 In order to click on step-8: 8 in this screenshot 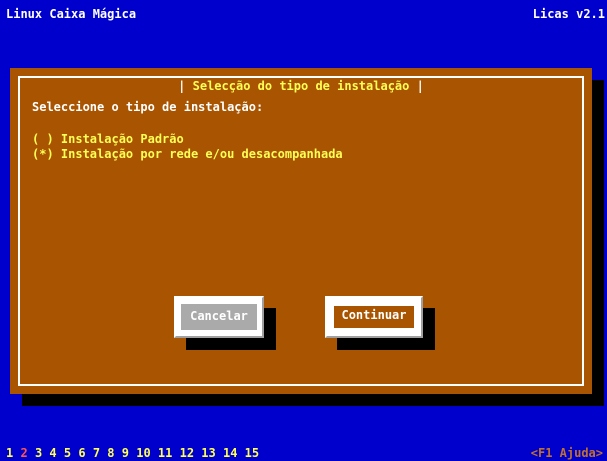, I will do `click(111, 453)`.